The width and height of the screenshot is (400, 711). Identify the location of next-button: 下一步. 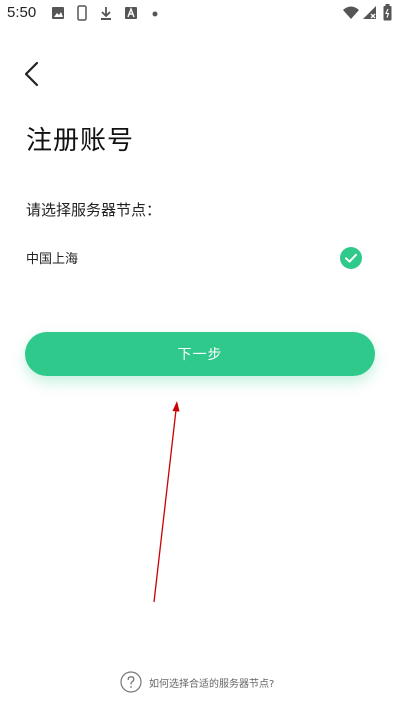
(200, 354).